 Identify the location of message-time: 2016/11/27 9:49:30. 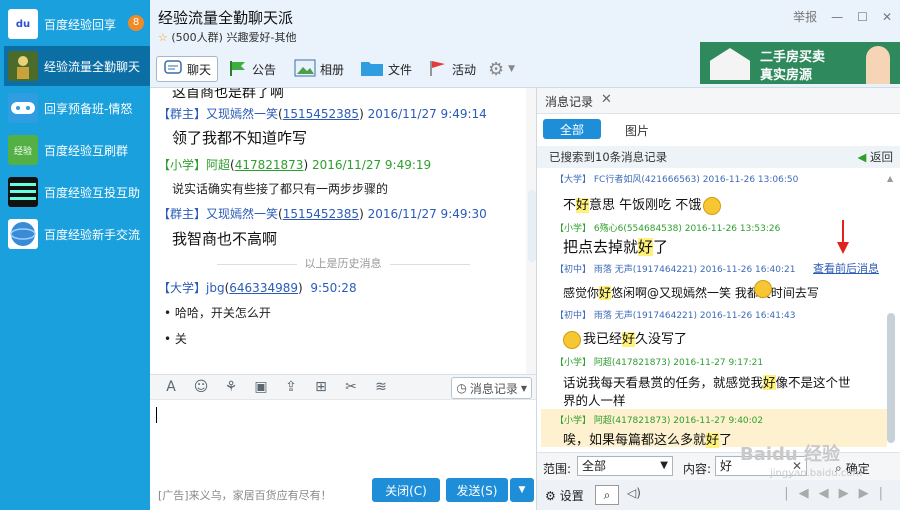
(427, 214).